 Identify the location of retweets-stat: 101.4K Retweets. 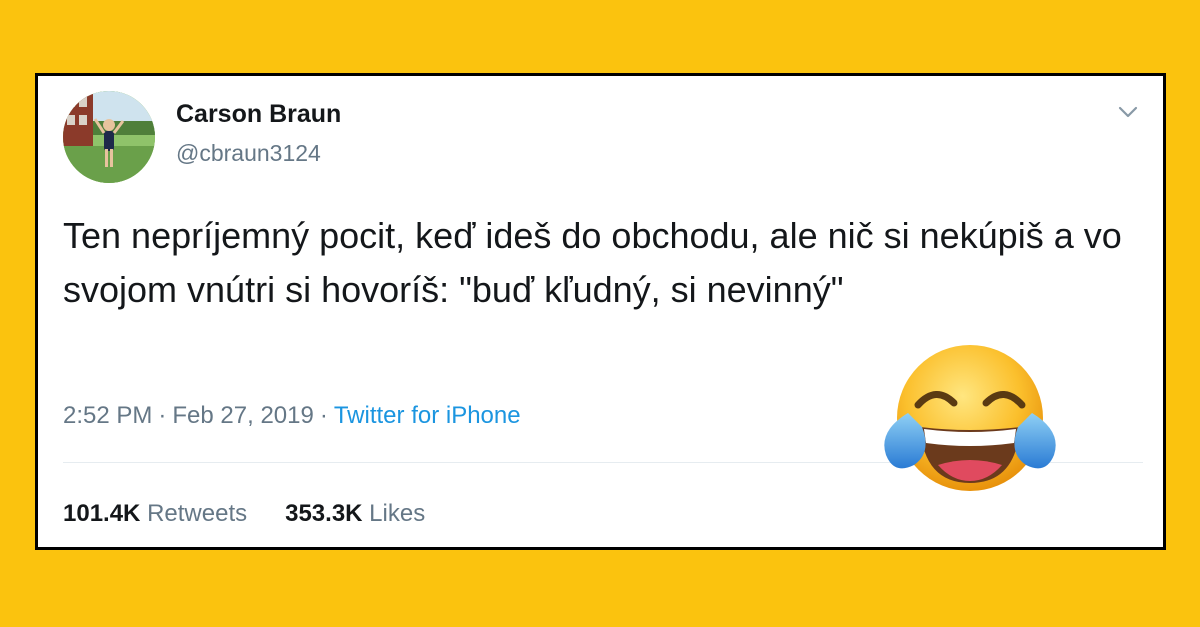
(155, 513).